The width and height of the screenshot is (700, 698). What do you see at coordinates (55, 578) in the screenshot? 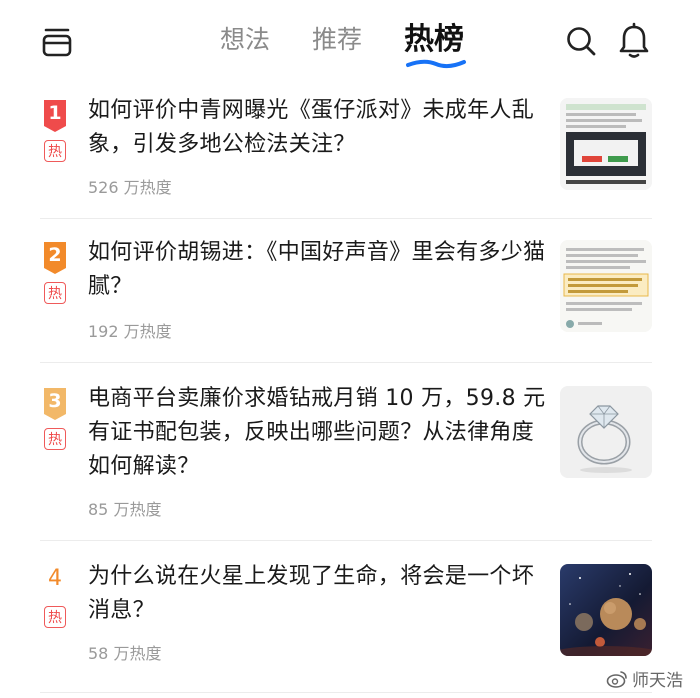
I see `rank-badge: 4` at bounding box center [55, 578].